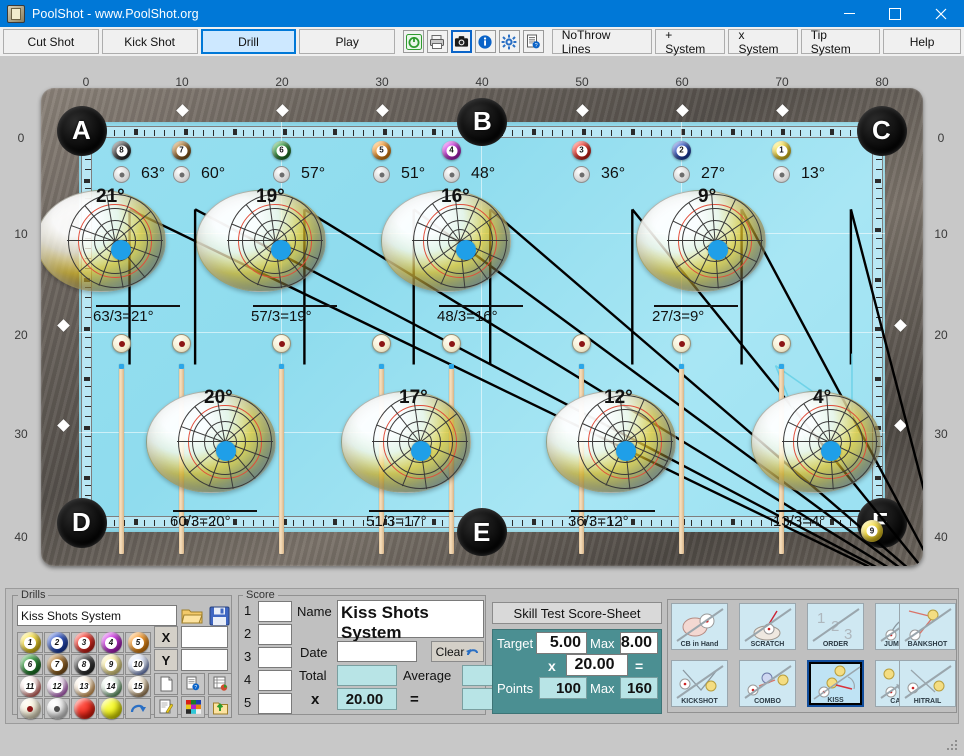  I want to click on rack-ball-2: 2, so click(57, 642).